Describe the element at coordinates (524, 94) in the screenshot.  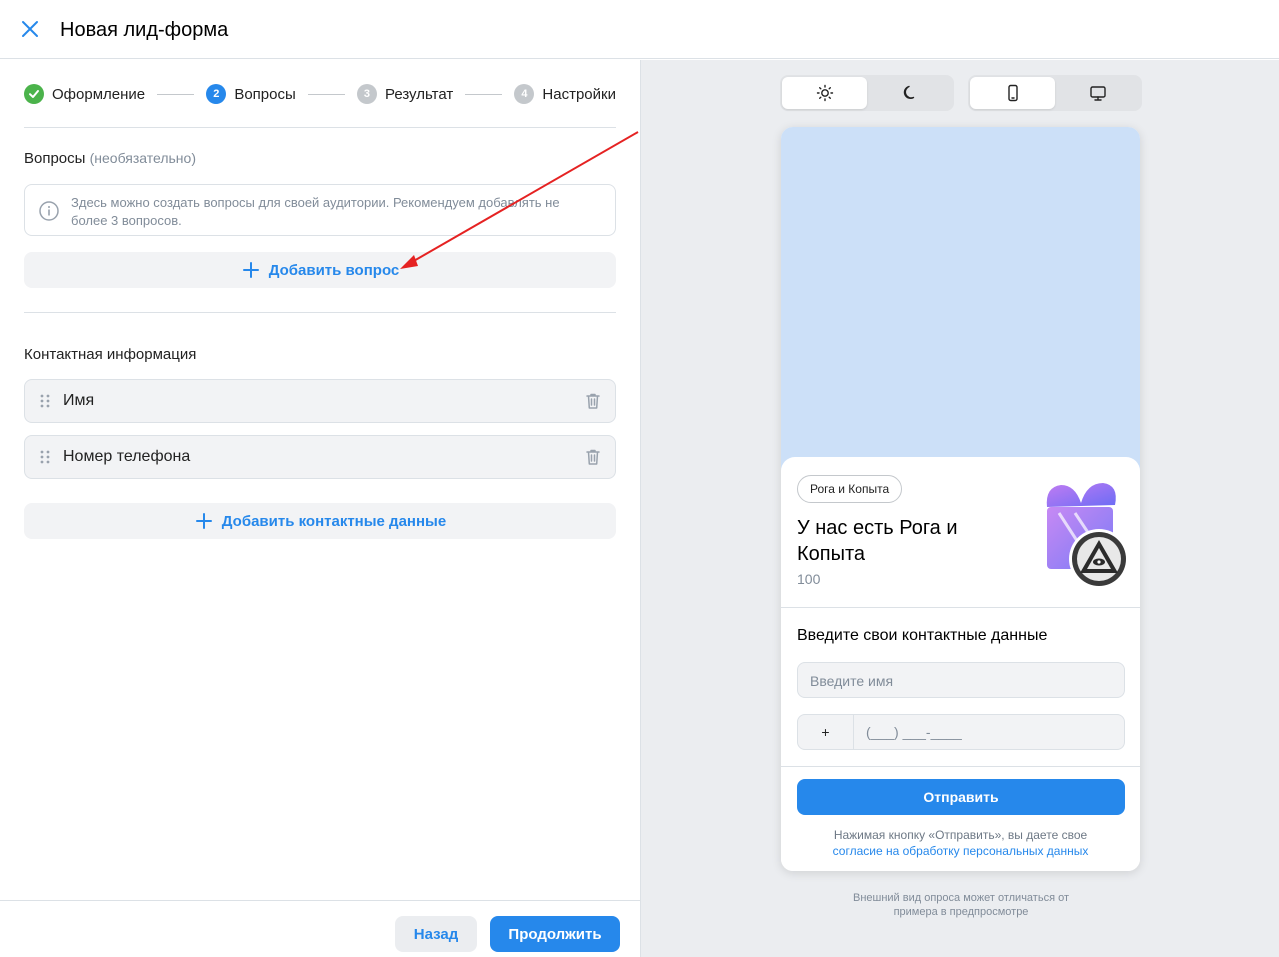
I see `step-number: 4` at that location.